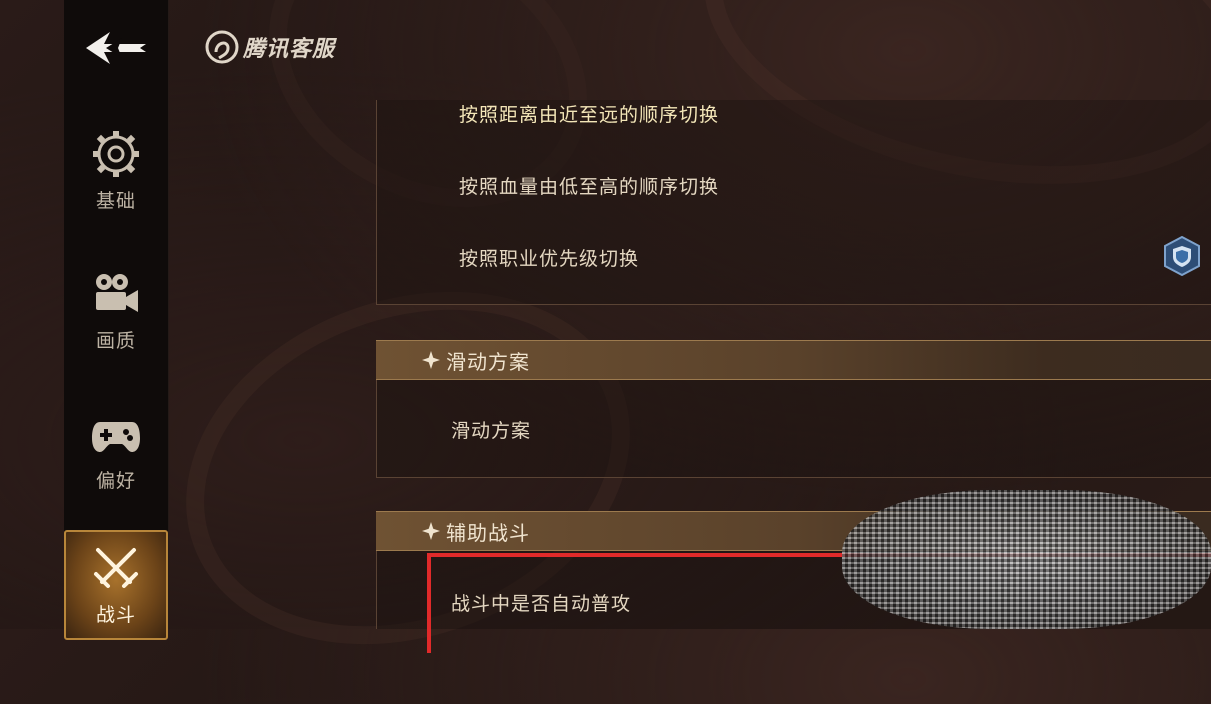 The image size is (1211, 704). What do you see at coordinates (117, 293) in the screenshot?
I see `camera-icon` at bounding box center [117, 293].